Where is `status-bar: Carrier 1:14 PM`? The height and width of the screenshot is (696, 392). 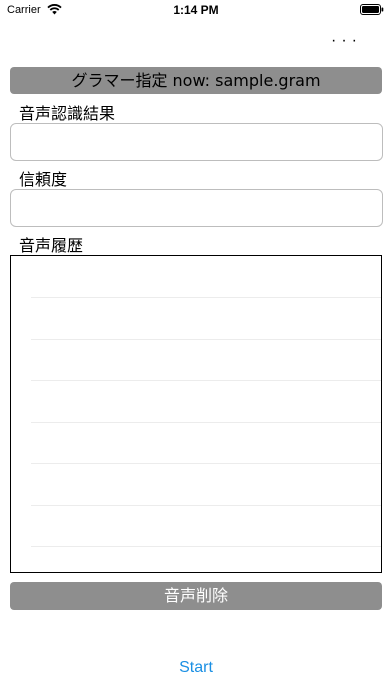
status-bar: Carrier 1:14 PM is located at coordinates (196, 11).